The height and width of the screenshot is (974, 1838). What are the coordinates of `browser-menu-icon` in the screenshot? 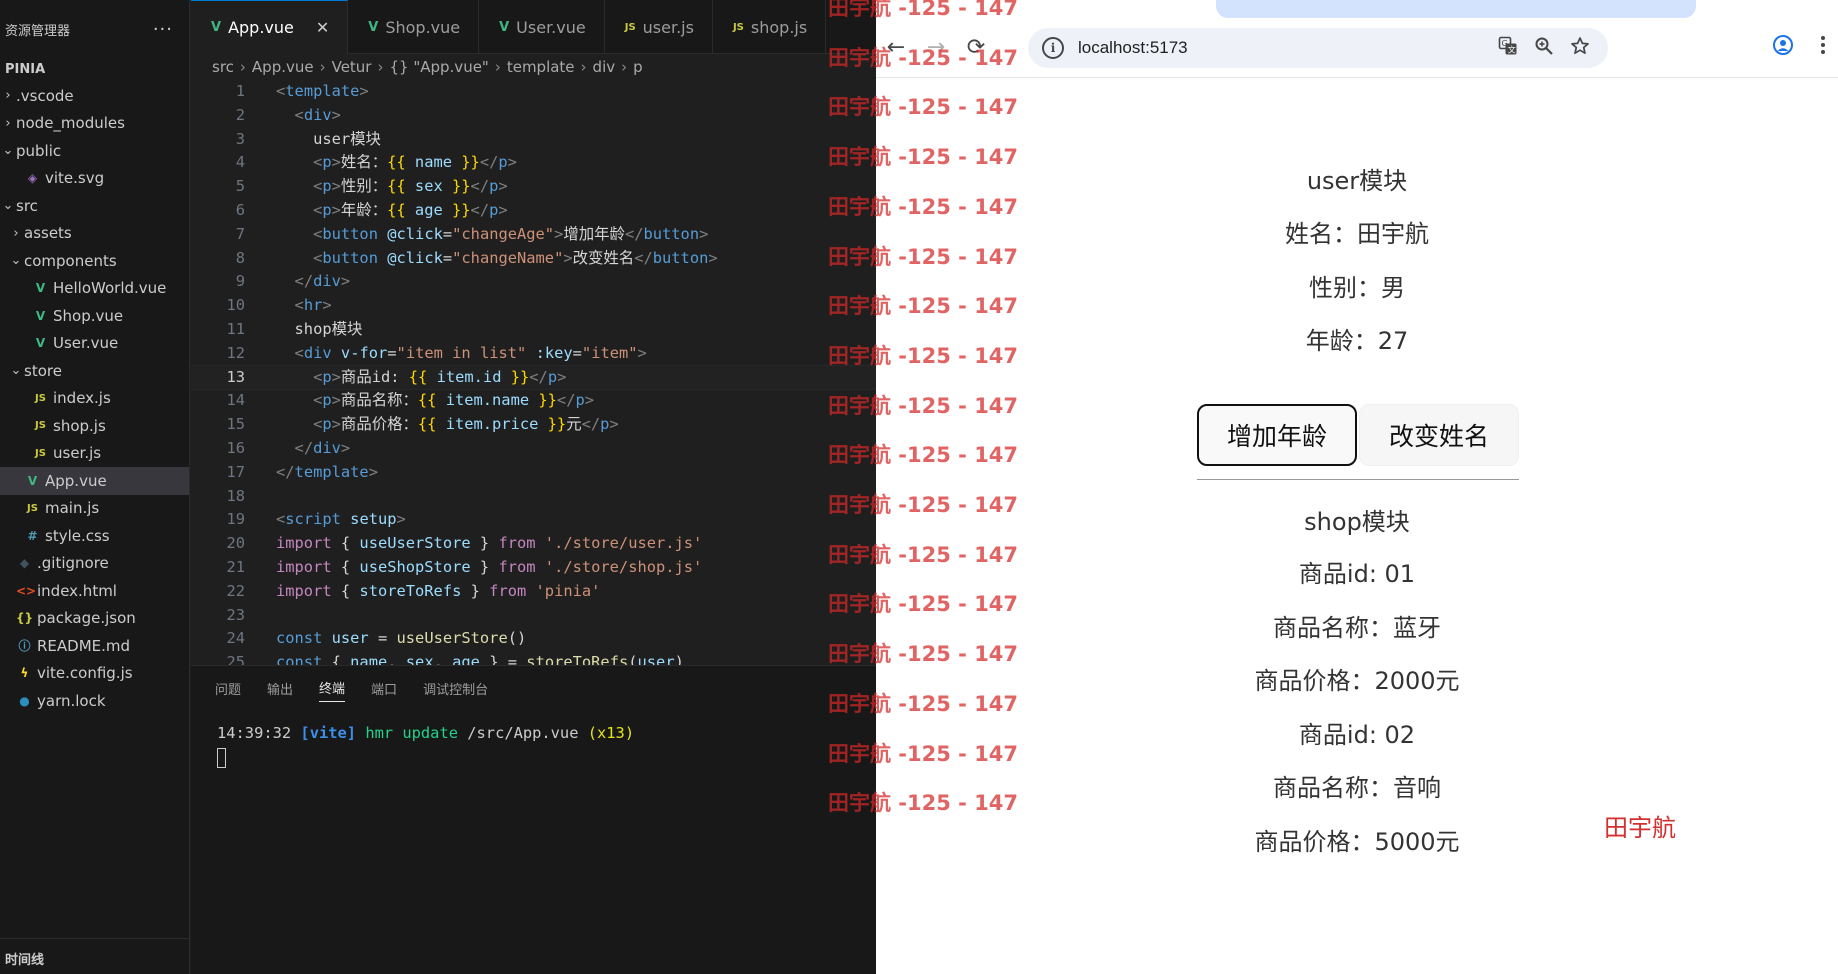 It's located at (1823, 47).